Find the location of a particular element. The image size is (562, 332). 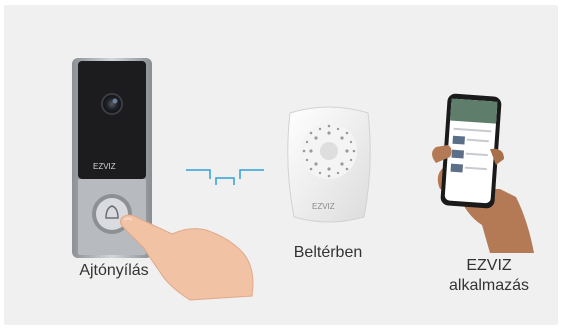

wireless-signal-icon is located at coordinates (225, 177).